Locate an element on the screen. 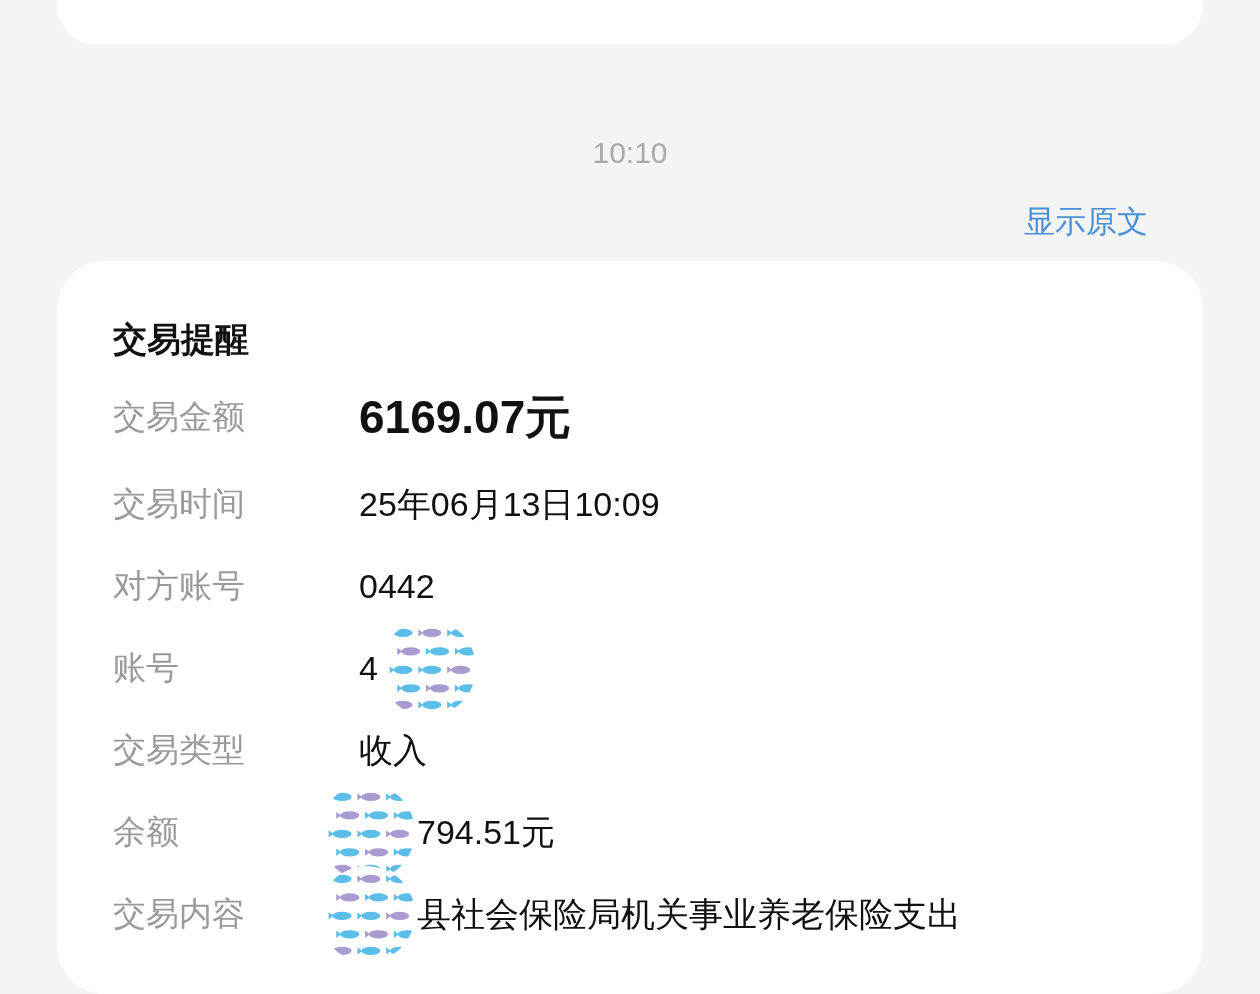  field-label: 交易时间 is located at coordinates (179, 504).